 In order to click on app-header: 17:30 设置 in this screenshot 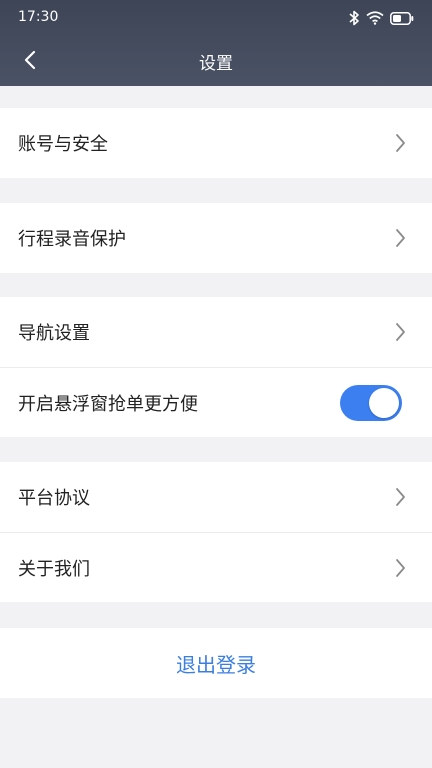, I will do `click(216, 43)`.